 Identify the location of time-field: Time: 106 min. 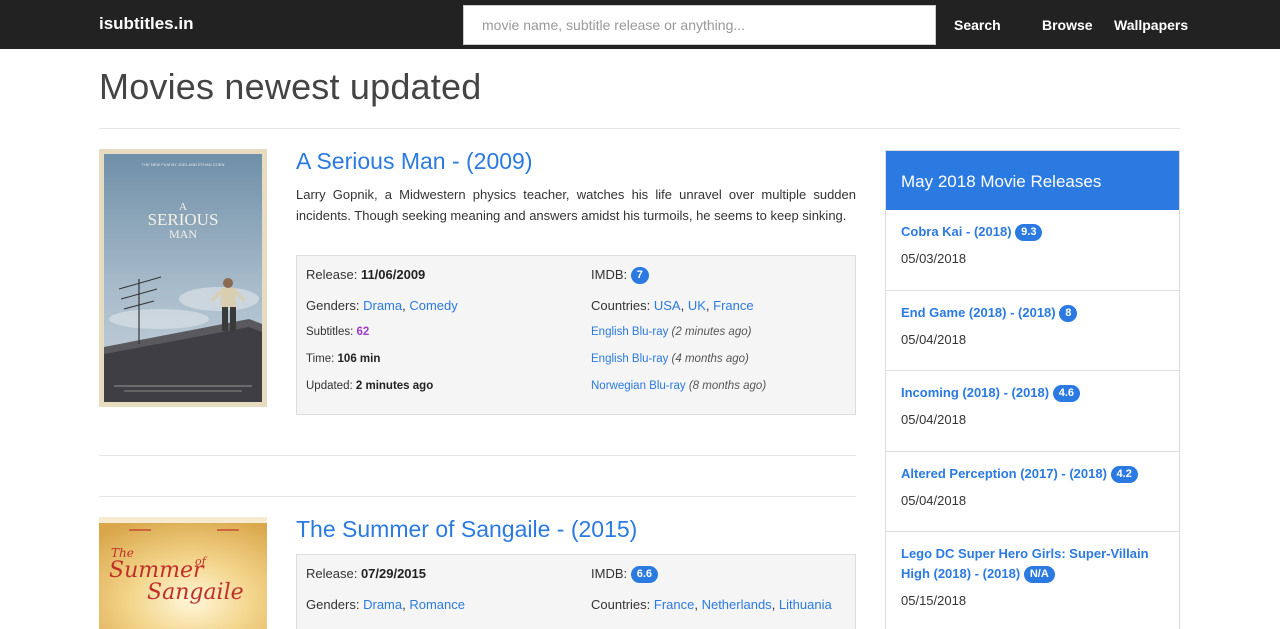
(343, 359).